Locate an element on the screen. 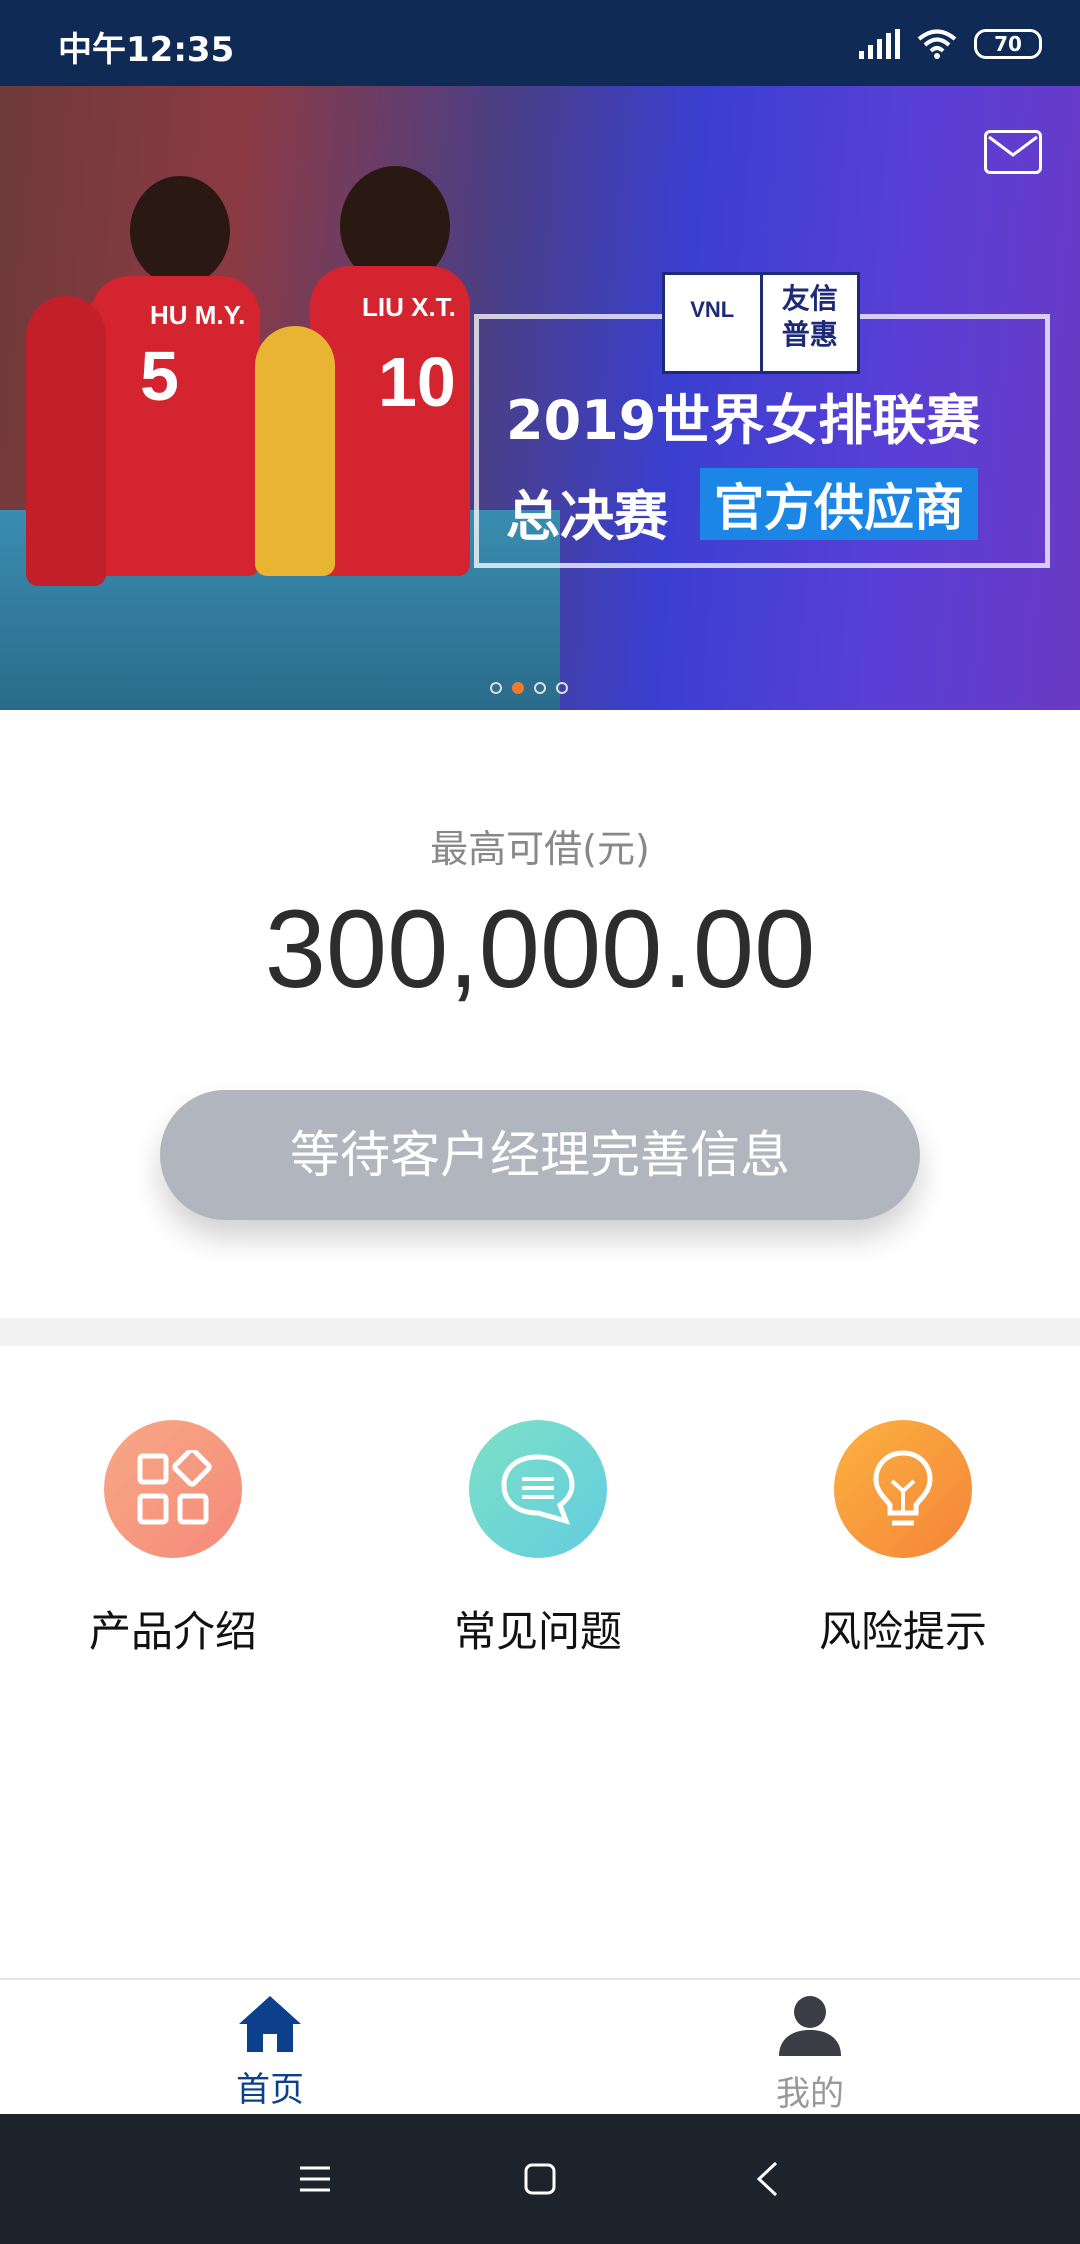 The image size is (1080, 2244). feature-product-intro: 产品介绍 is located at coordinates (173, 1539).